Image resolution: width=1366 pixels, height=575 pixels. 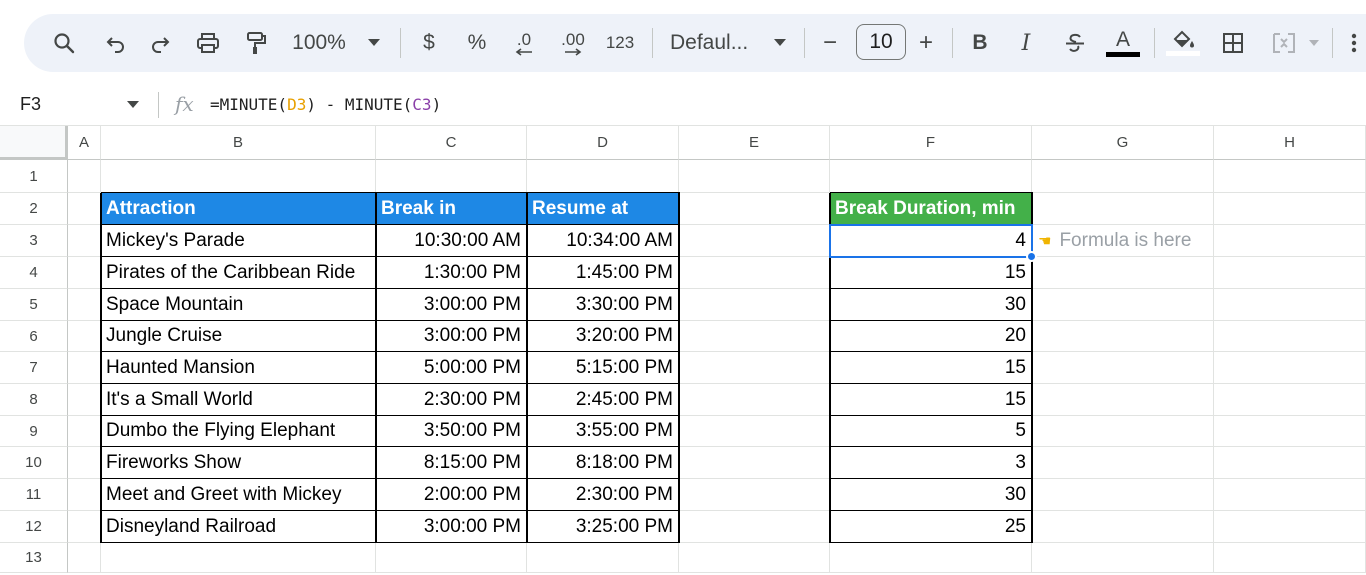 What do you see at coordinates (451, 305) in the screenshot?
I see `break-in-cell: 3:00:00 PM` at bounding box center [451, 305].